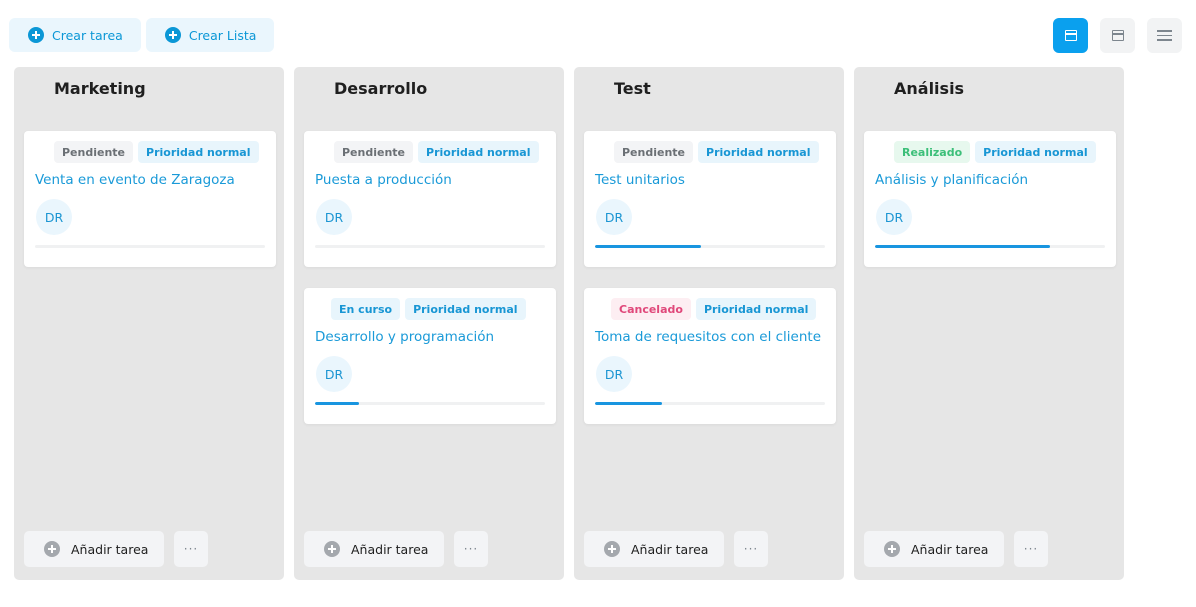 The width and height of the screenshot is (1196, 607). I want to click on list-view-icon, so click(1164, 35).